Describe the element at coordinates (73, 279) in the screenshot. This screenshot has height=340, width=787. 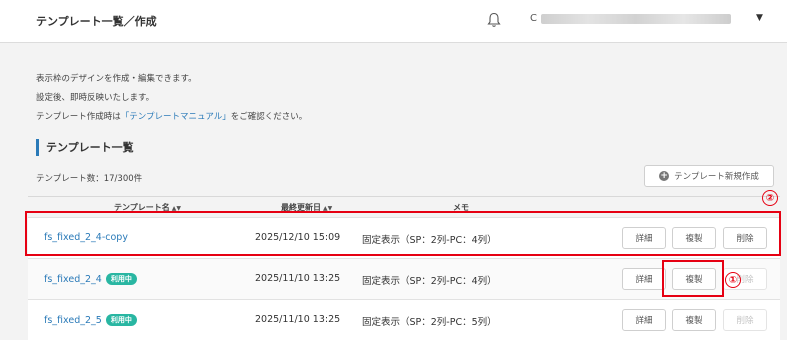
I see `template-name-link: fs_fixed_2_4` at that location.